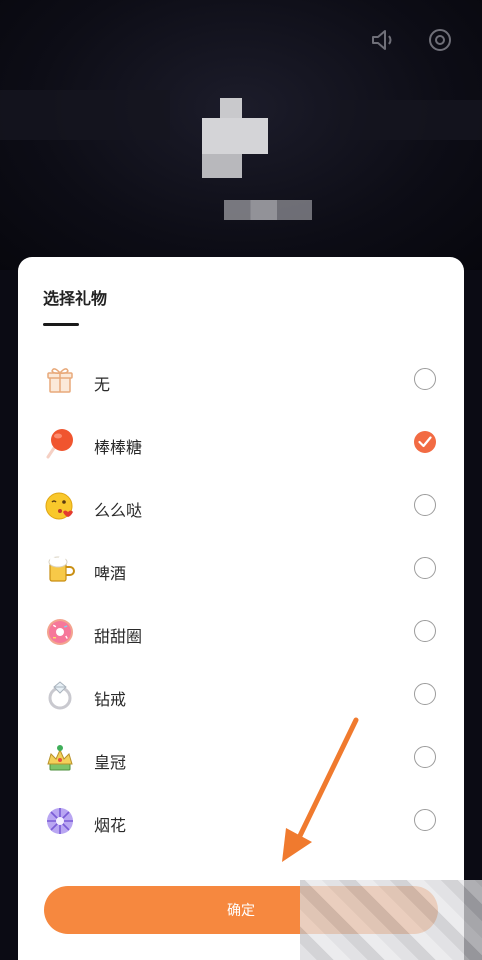  Describe the element at coordinates (60, 695) in the screenshot. I see `diamond-ring-icon` at that location.